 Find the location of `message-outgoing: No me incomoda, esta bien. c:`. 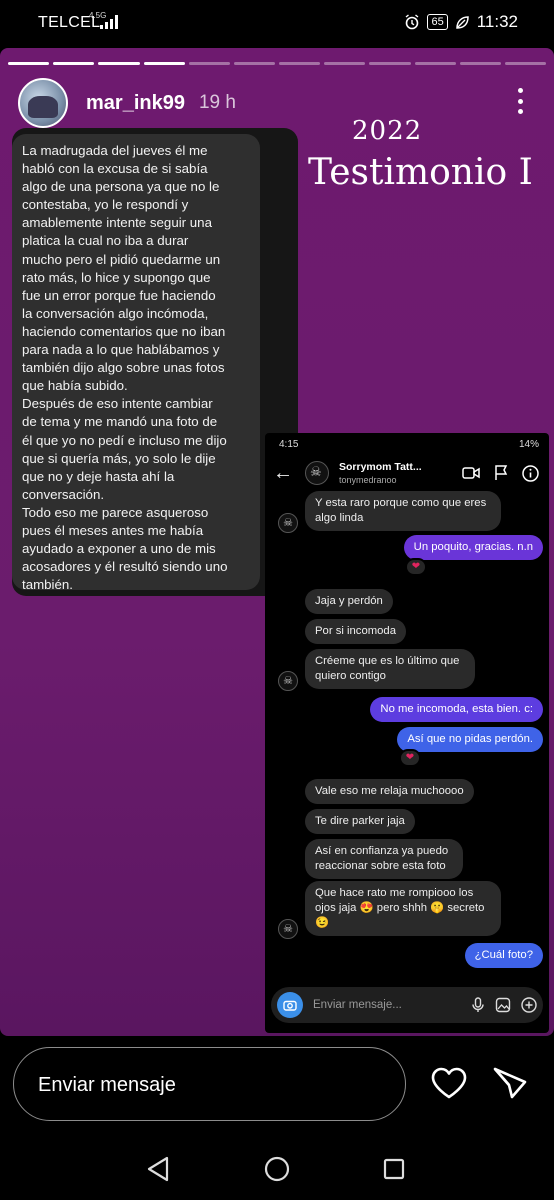

message-outgoing: No me incomoda, esta bien. c: is located at coordinates (456, 709).